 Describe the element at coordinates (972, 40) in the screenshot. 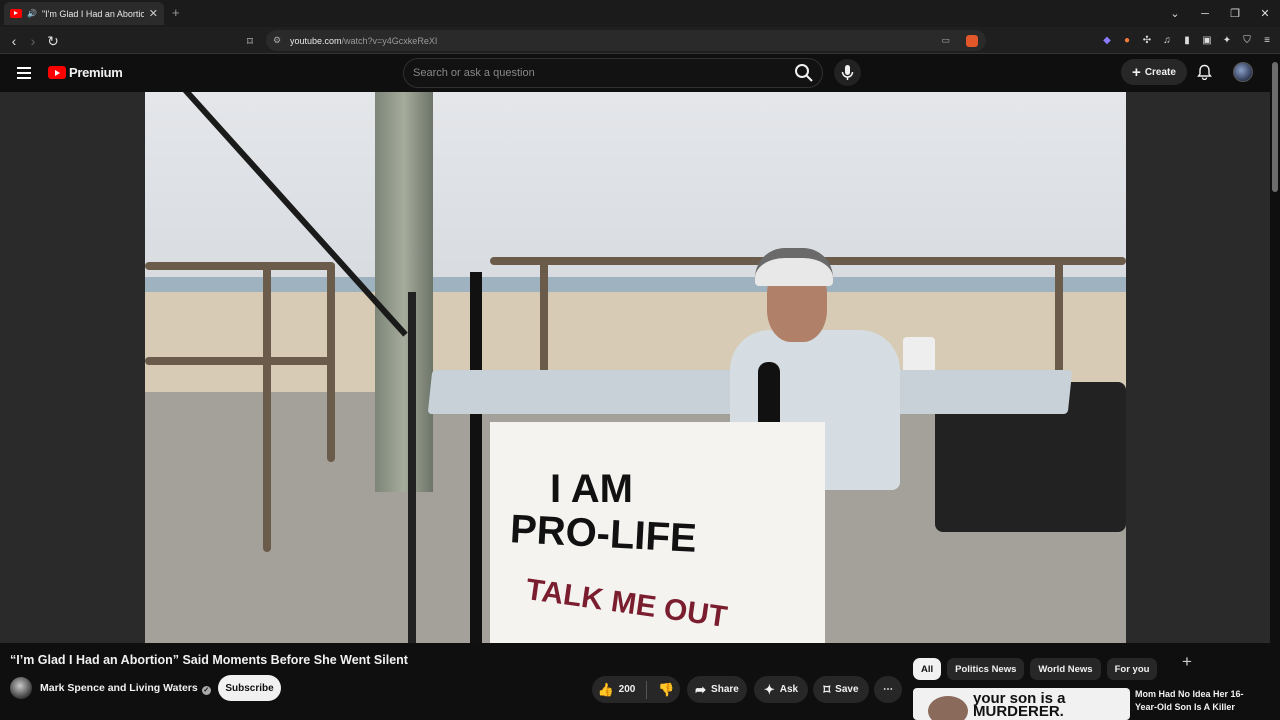

I see `brave-shield-icon` at that location.